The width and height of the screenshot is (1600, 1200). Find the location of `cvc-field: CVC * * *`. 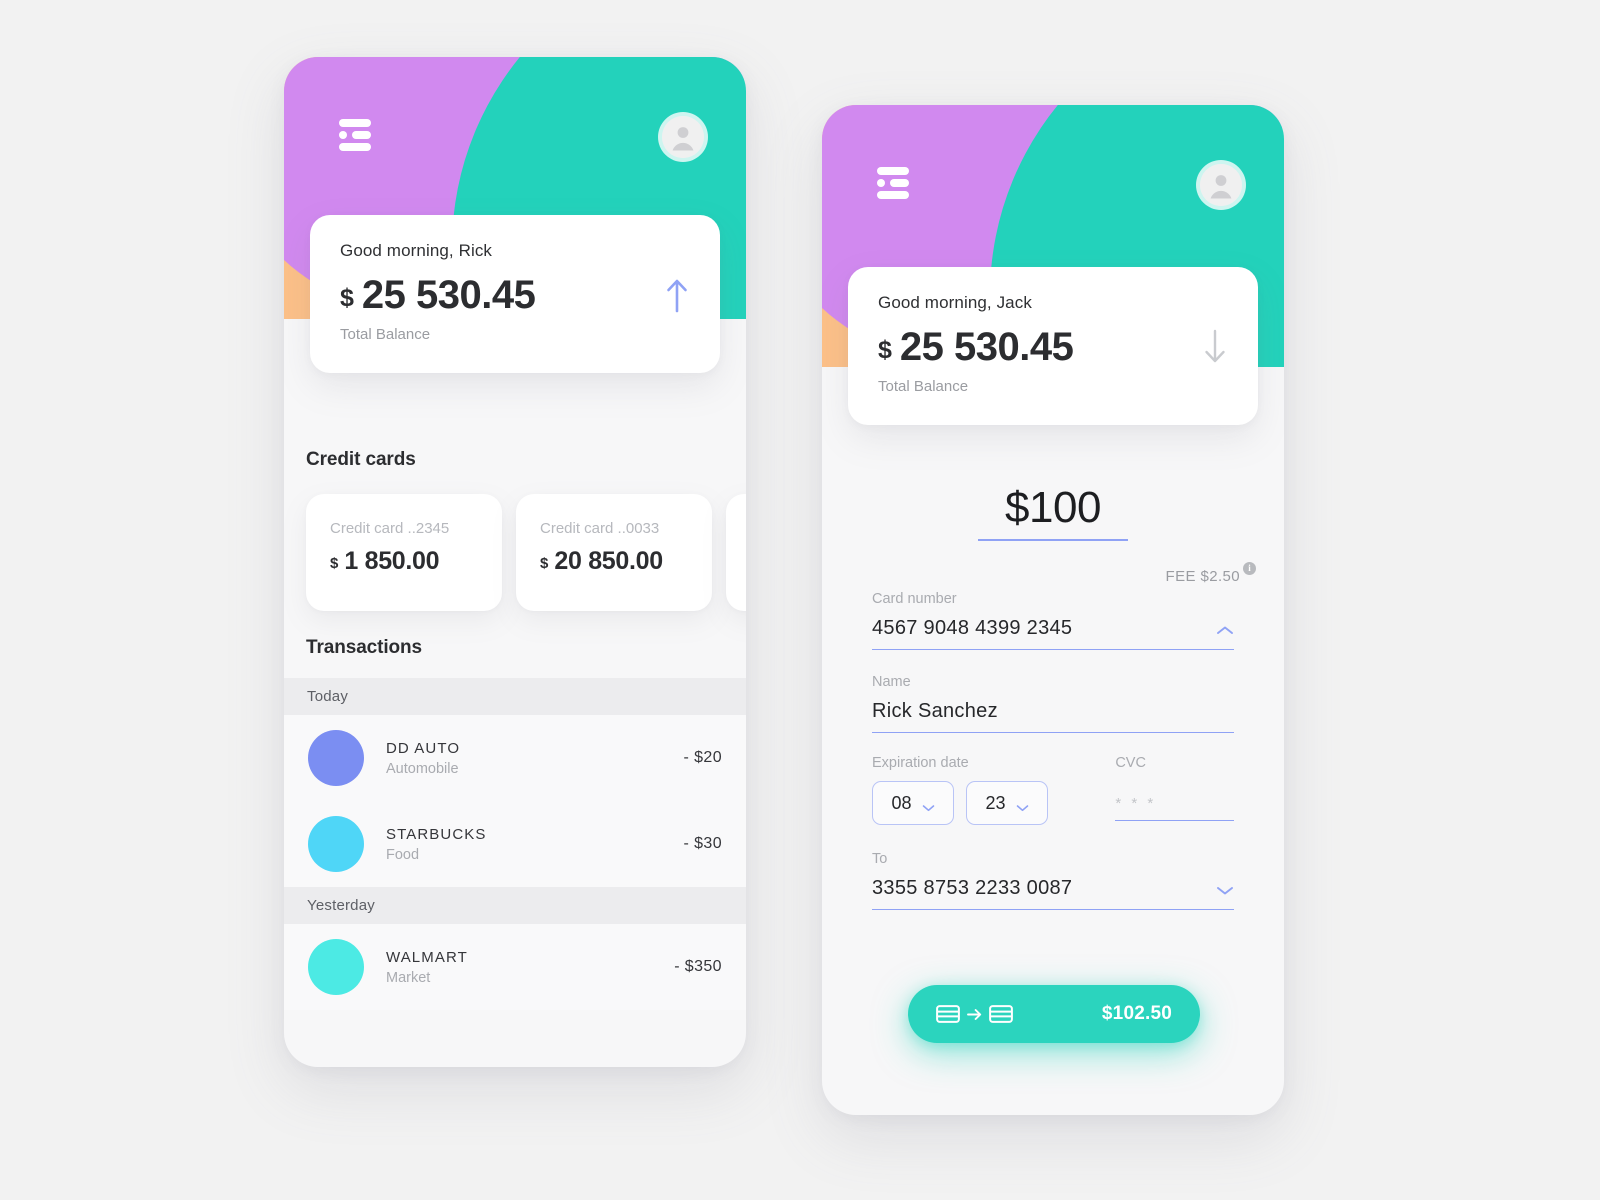

cvc-field: CVC * * * is located at coordinates (1174, 790).